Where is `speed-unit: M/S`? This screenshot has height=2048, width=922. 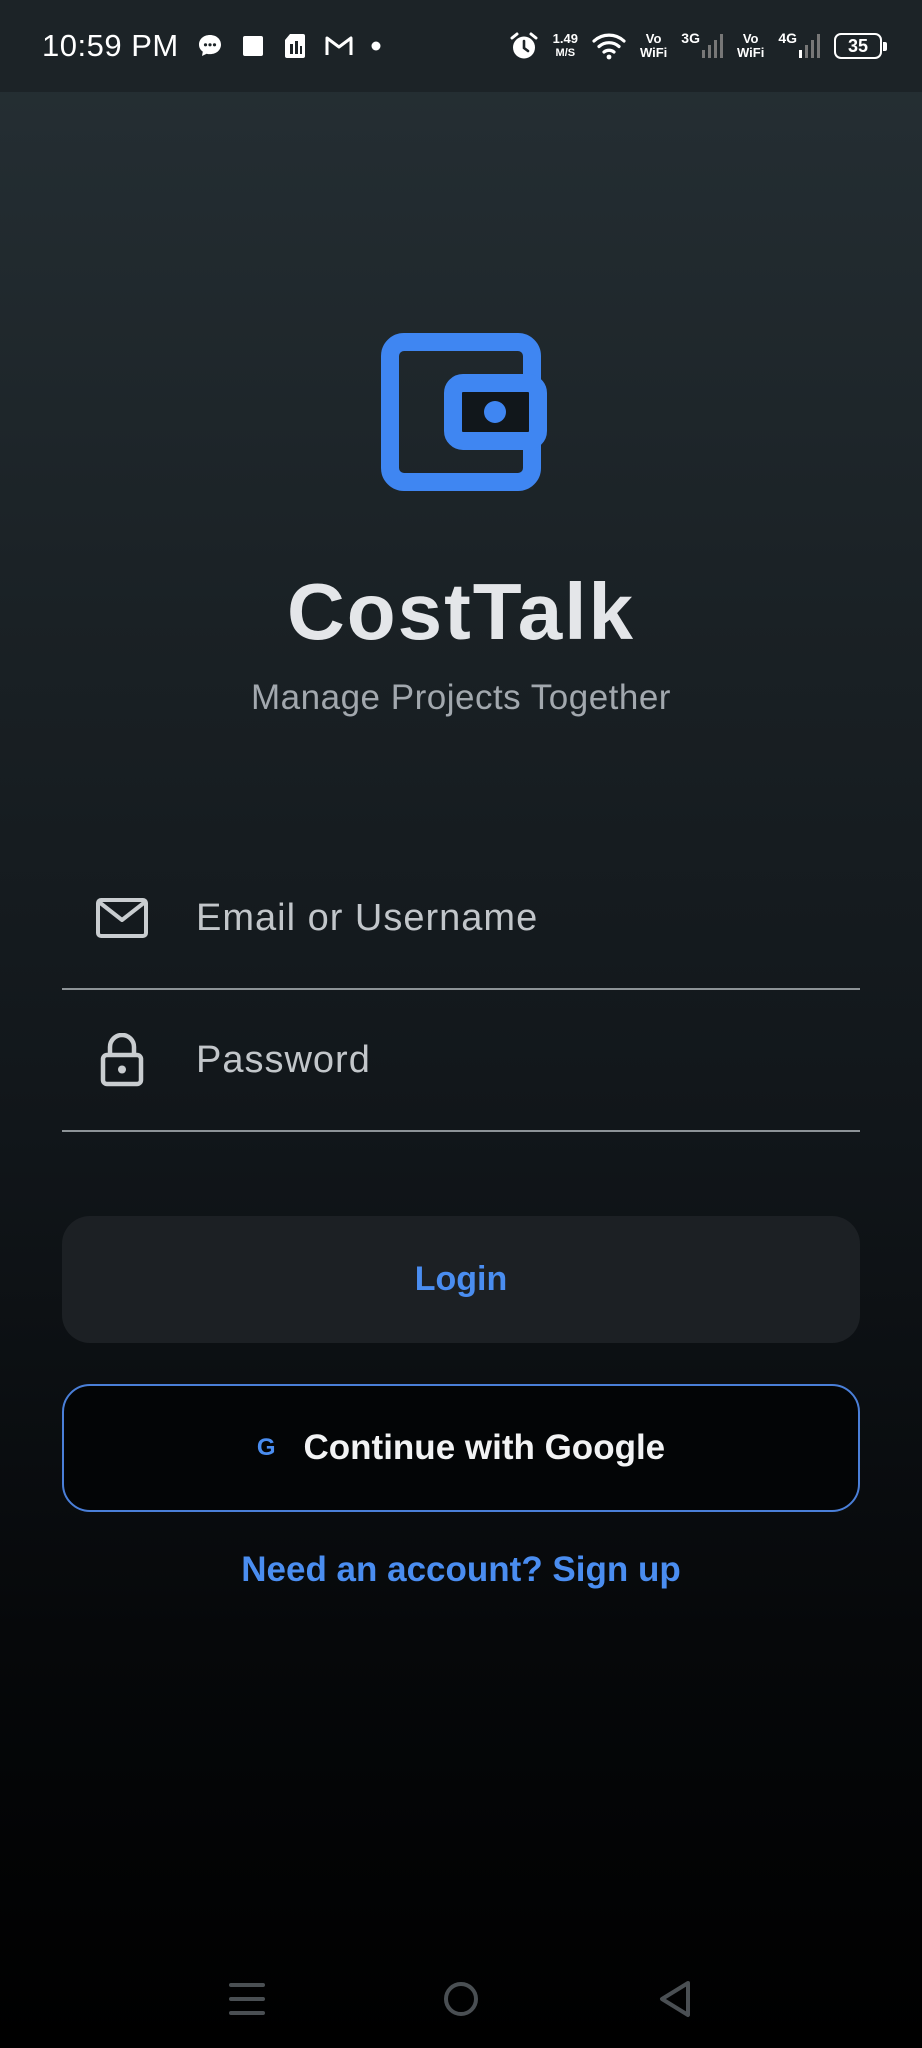
speed-unit: M/S is located at coordinates (565, 53).